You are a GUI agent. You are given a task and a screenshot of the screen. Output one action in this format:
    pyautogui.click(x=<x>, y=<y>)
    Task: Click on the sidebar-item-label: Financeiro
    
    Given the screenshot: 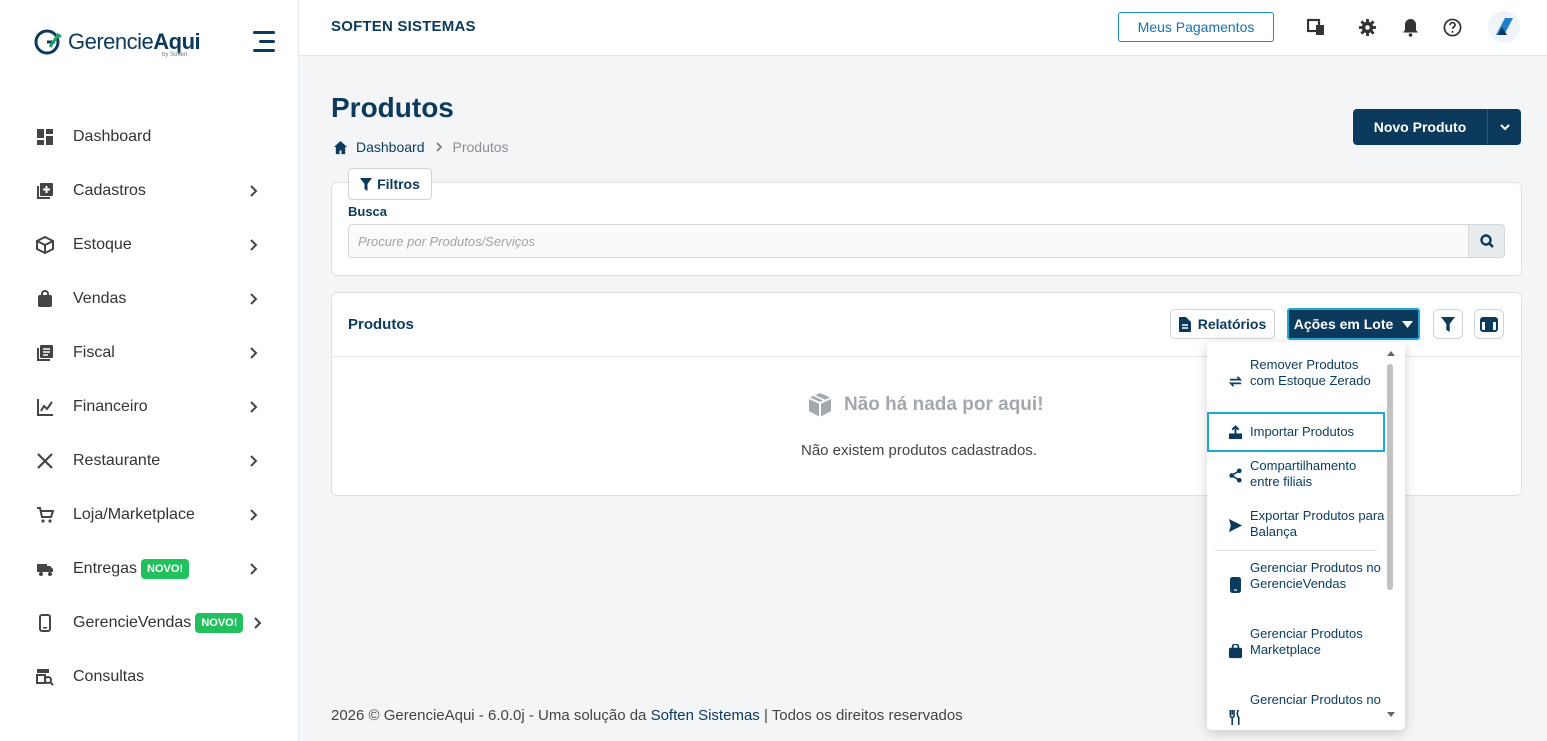 What is the action you would take?
    pyautogui.click(x=110, y=406)
    